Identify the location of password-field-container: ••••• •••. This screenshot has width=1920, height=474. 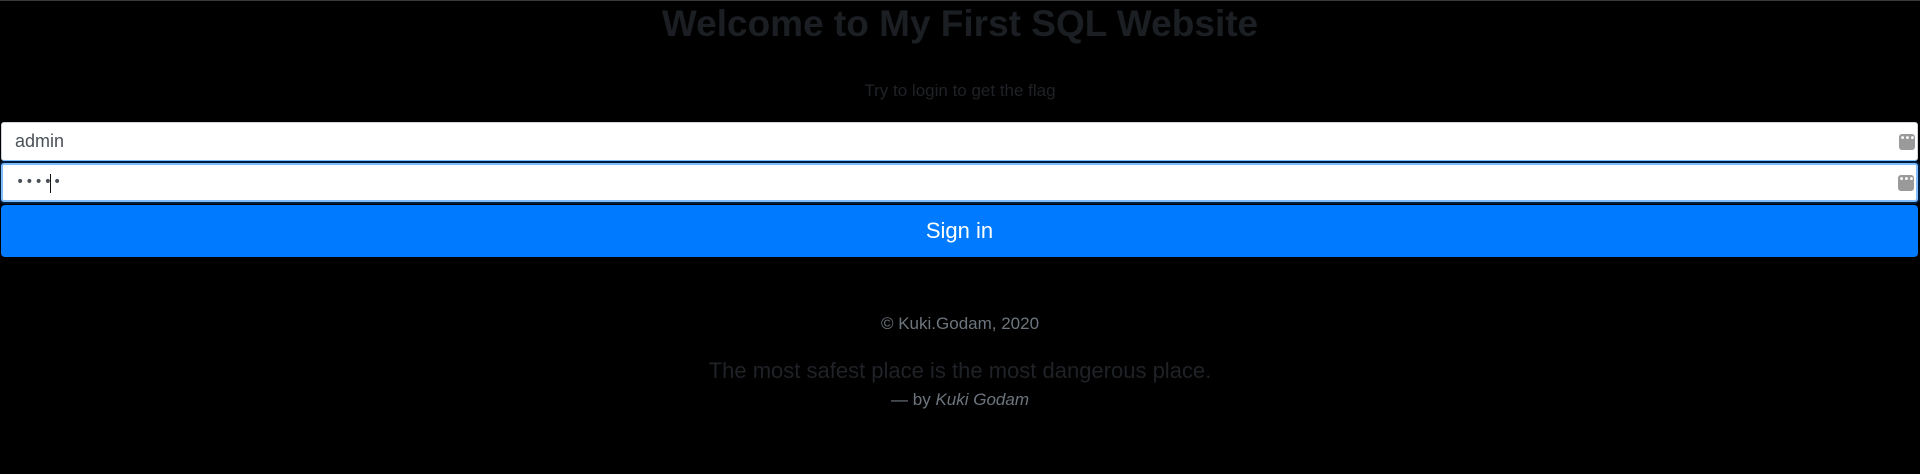
(959, 182).